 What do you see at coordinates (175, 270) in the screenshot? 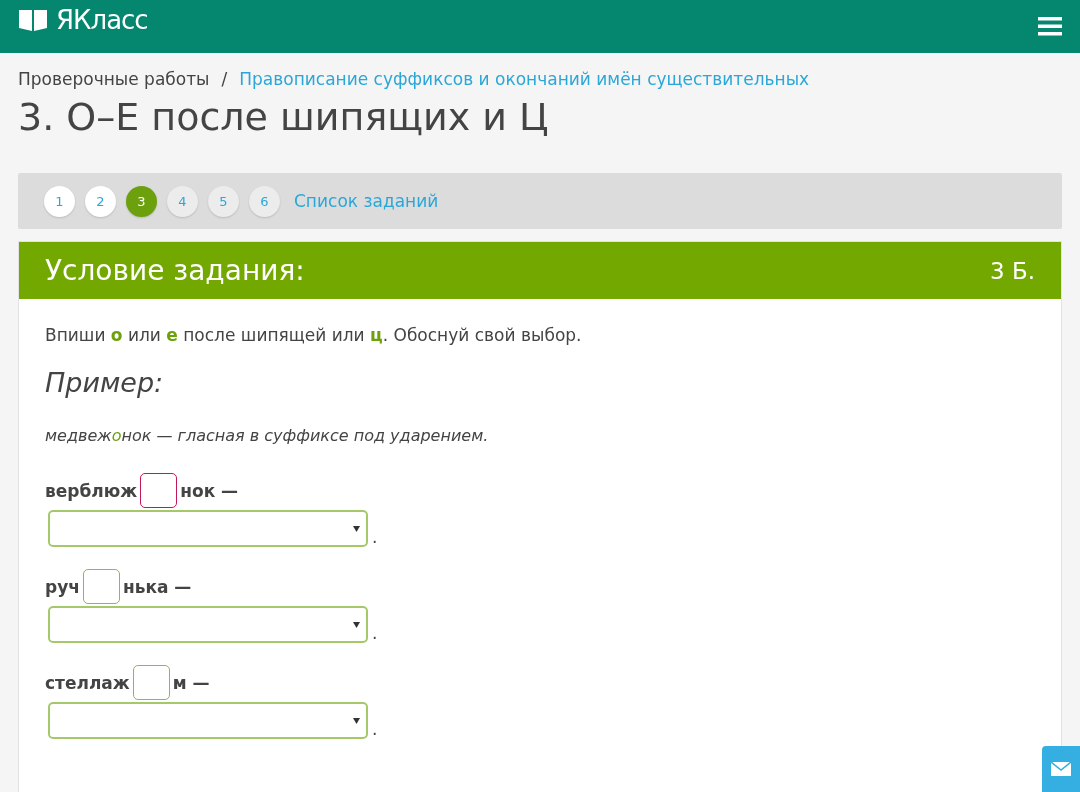
I see `card-title: Условие задания:` at bounding box center [175, 270].